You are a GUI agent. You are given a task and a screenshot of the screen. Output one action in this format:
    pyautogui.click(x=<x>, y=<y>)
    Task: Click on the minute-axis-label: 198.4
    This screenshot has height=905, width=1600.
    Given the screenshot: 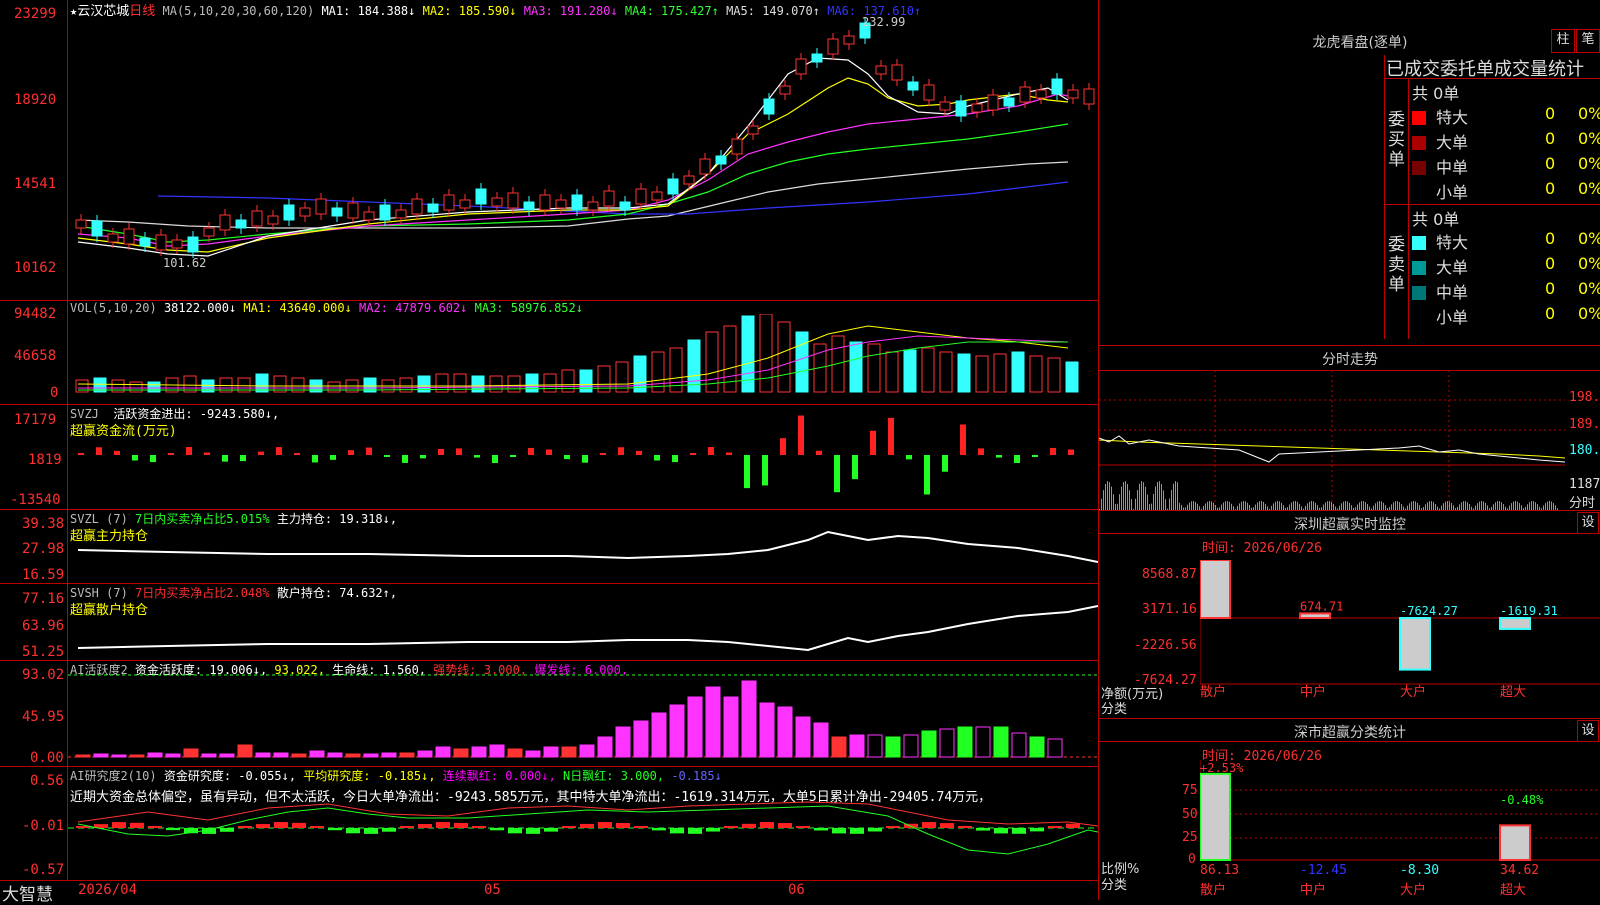 What is the action you would take?
    pyautogui.click(x=1584, y=397)
    